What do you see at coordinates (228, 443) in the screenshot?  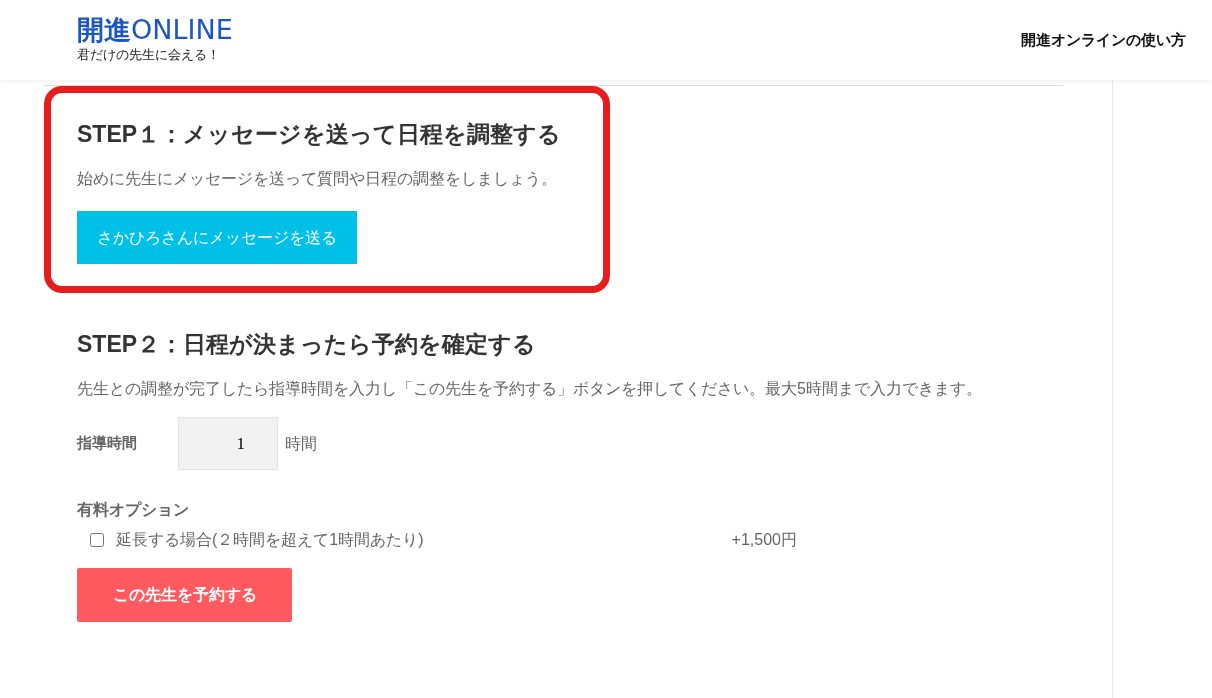 I see `hours-input: 1` at bounding box center [228, 443].